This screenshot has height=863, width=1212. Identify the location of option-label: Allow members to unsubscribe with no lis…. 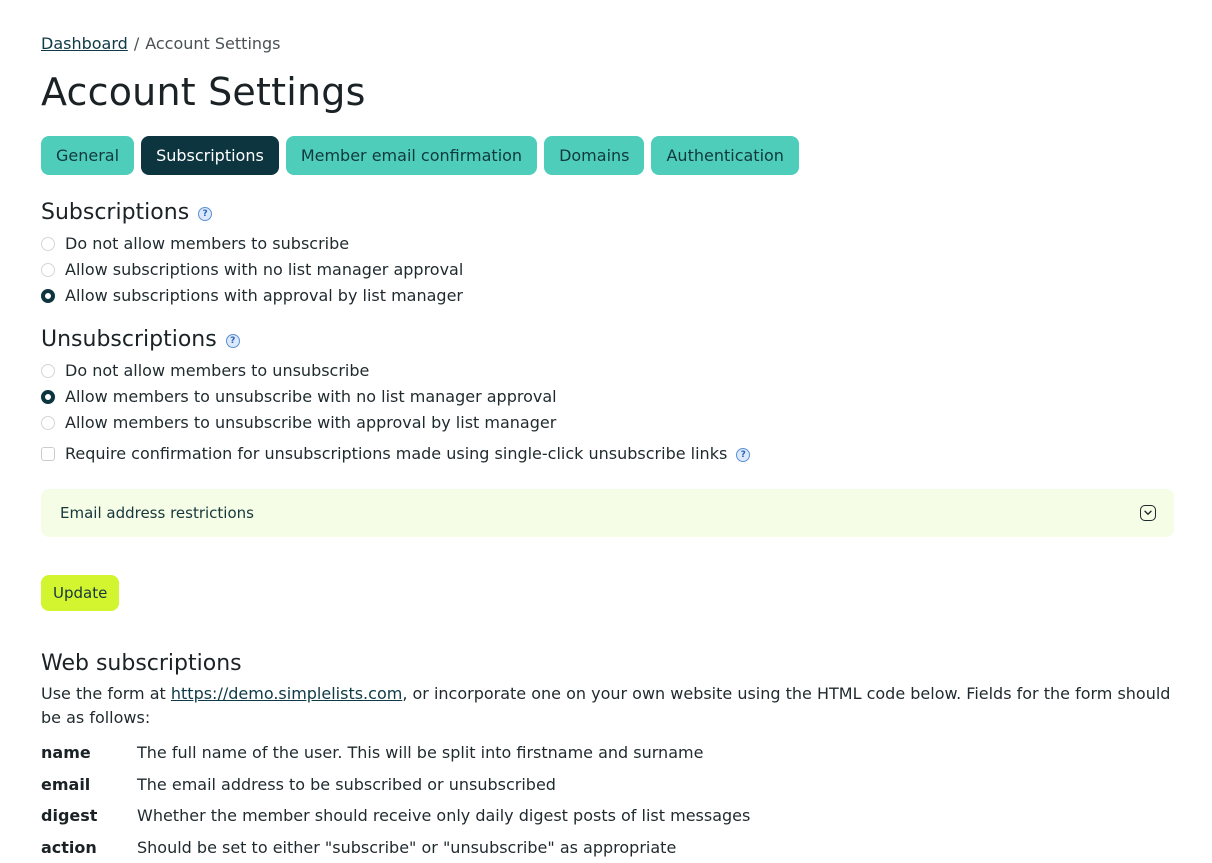
(311, 397).